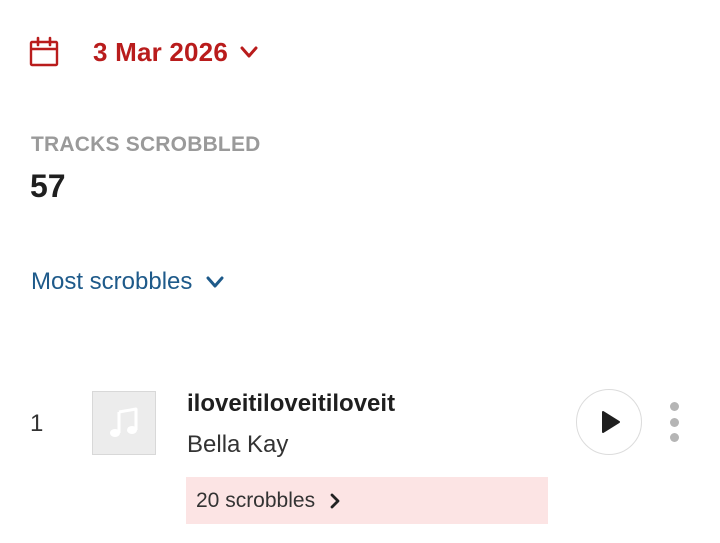 The width and height of the screenshot is (720, 543). What do you see at coordinates (37, 423) in the screenshot?
I see `track-rank: 1` at bounding box center [37, 423].